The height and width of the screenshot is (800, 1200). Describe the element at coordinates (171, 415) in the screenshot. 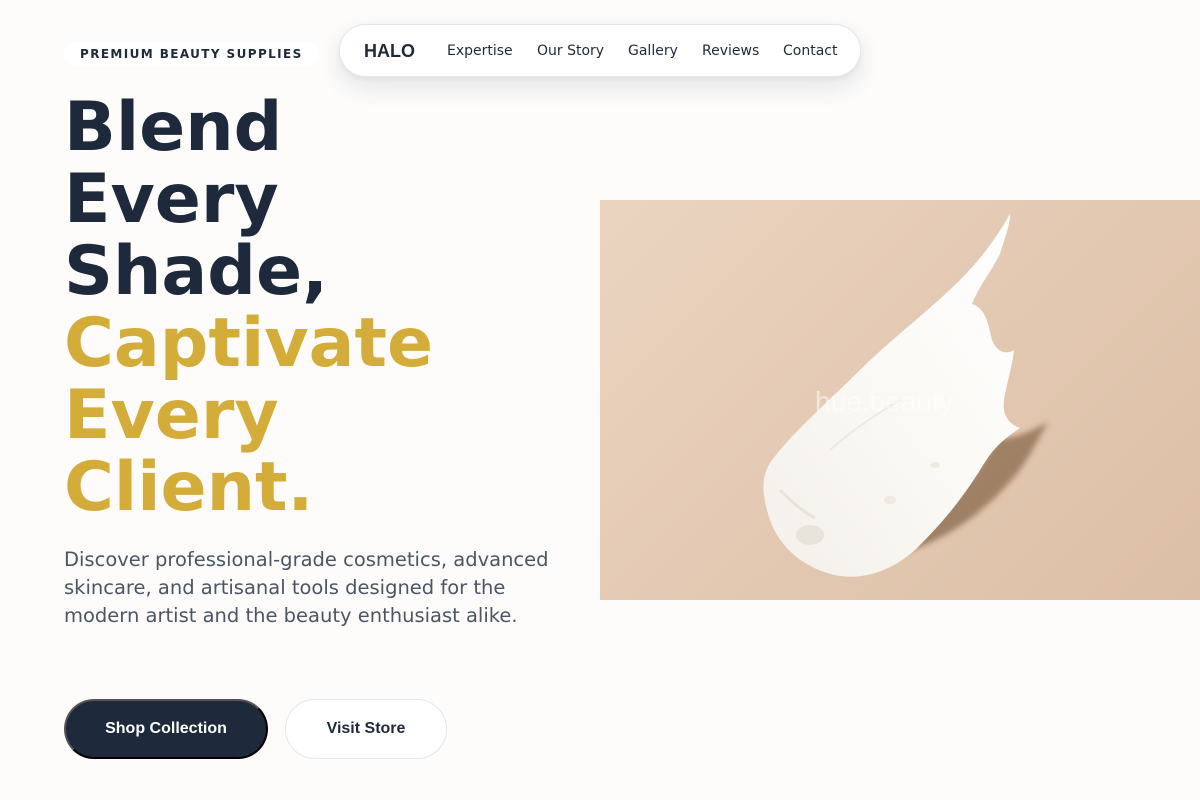

I see `headline-accent-line: Every` at that location.